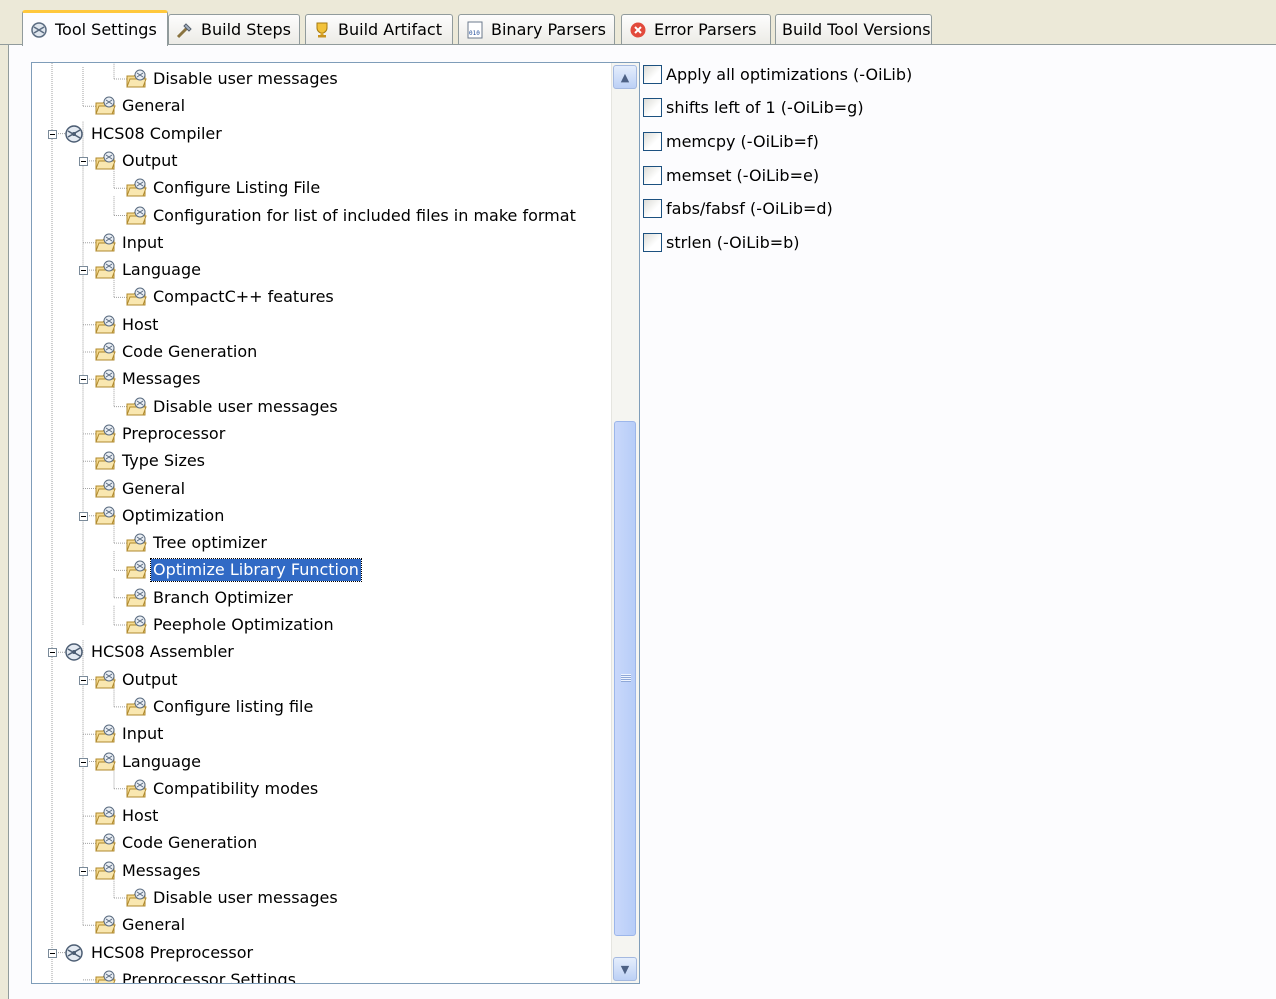 This screenshot has width=1276, height=999. I want to click on tree-category-node: CompactC++ features, so click(230, 297).